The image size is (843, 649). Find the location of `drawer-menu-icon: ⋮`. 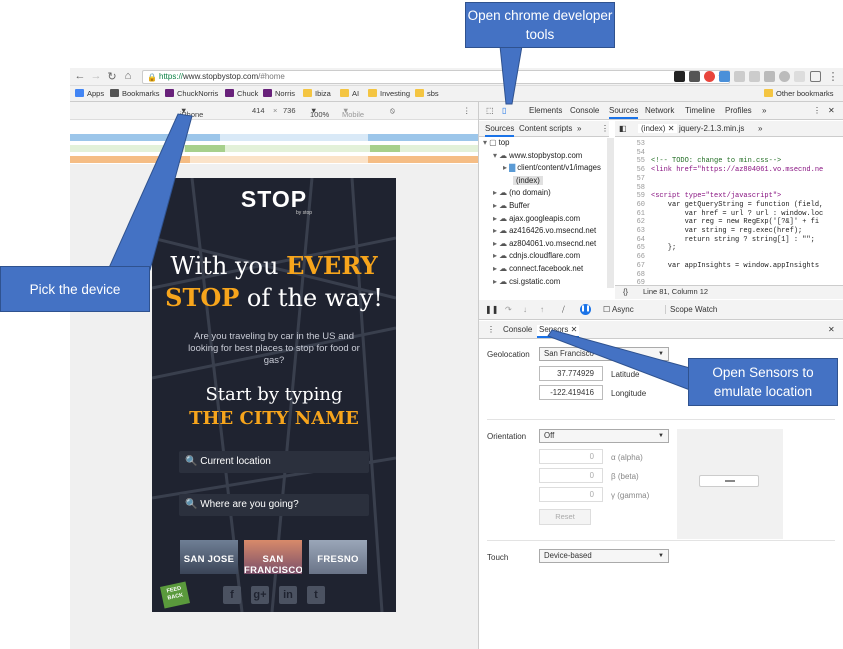

drawer-menu-icon: ⋮ is located at coordinates (491, 329).